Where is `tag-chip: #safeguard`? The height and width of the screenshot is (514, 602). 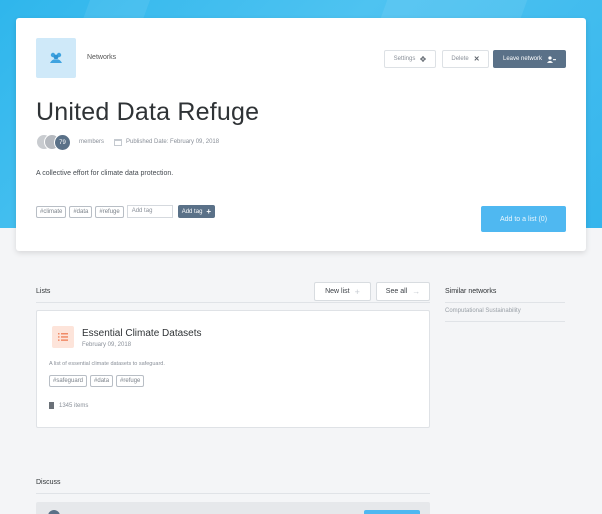
tag-chip: #safeguard is located at coordinates (68, 381).